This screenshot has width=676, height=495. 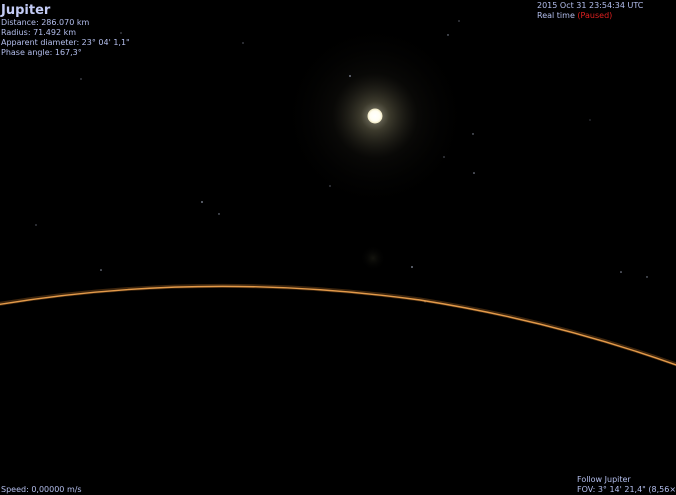 I want to click on paused-status: (Paused), so click(x=595, y=15).